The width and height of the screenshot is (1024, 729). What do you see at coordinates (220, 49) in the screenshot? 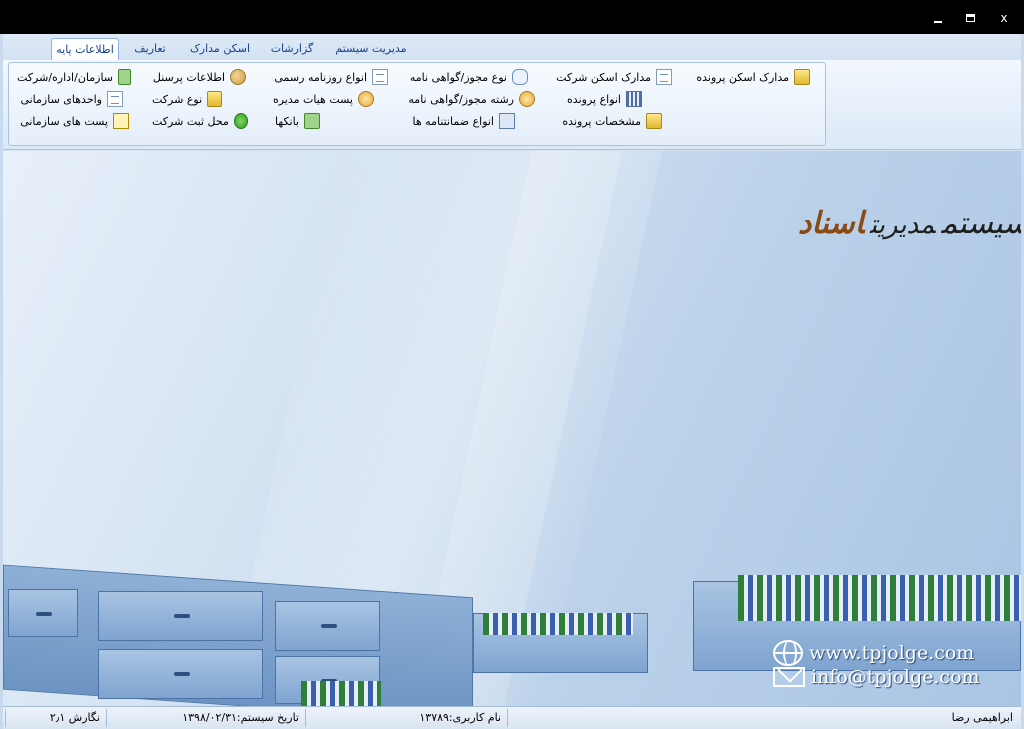
I see `tab-scan-documents: اسکن مدارک` at bounding box center [220, 49].